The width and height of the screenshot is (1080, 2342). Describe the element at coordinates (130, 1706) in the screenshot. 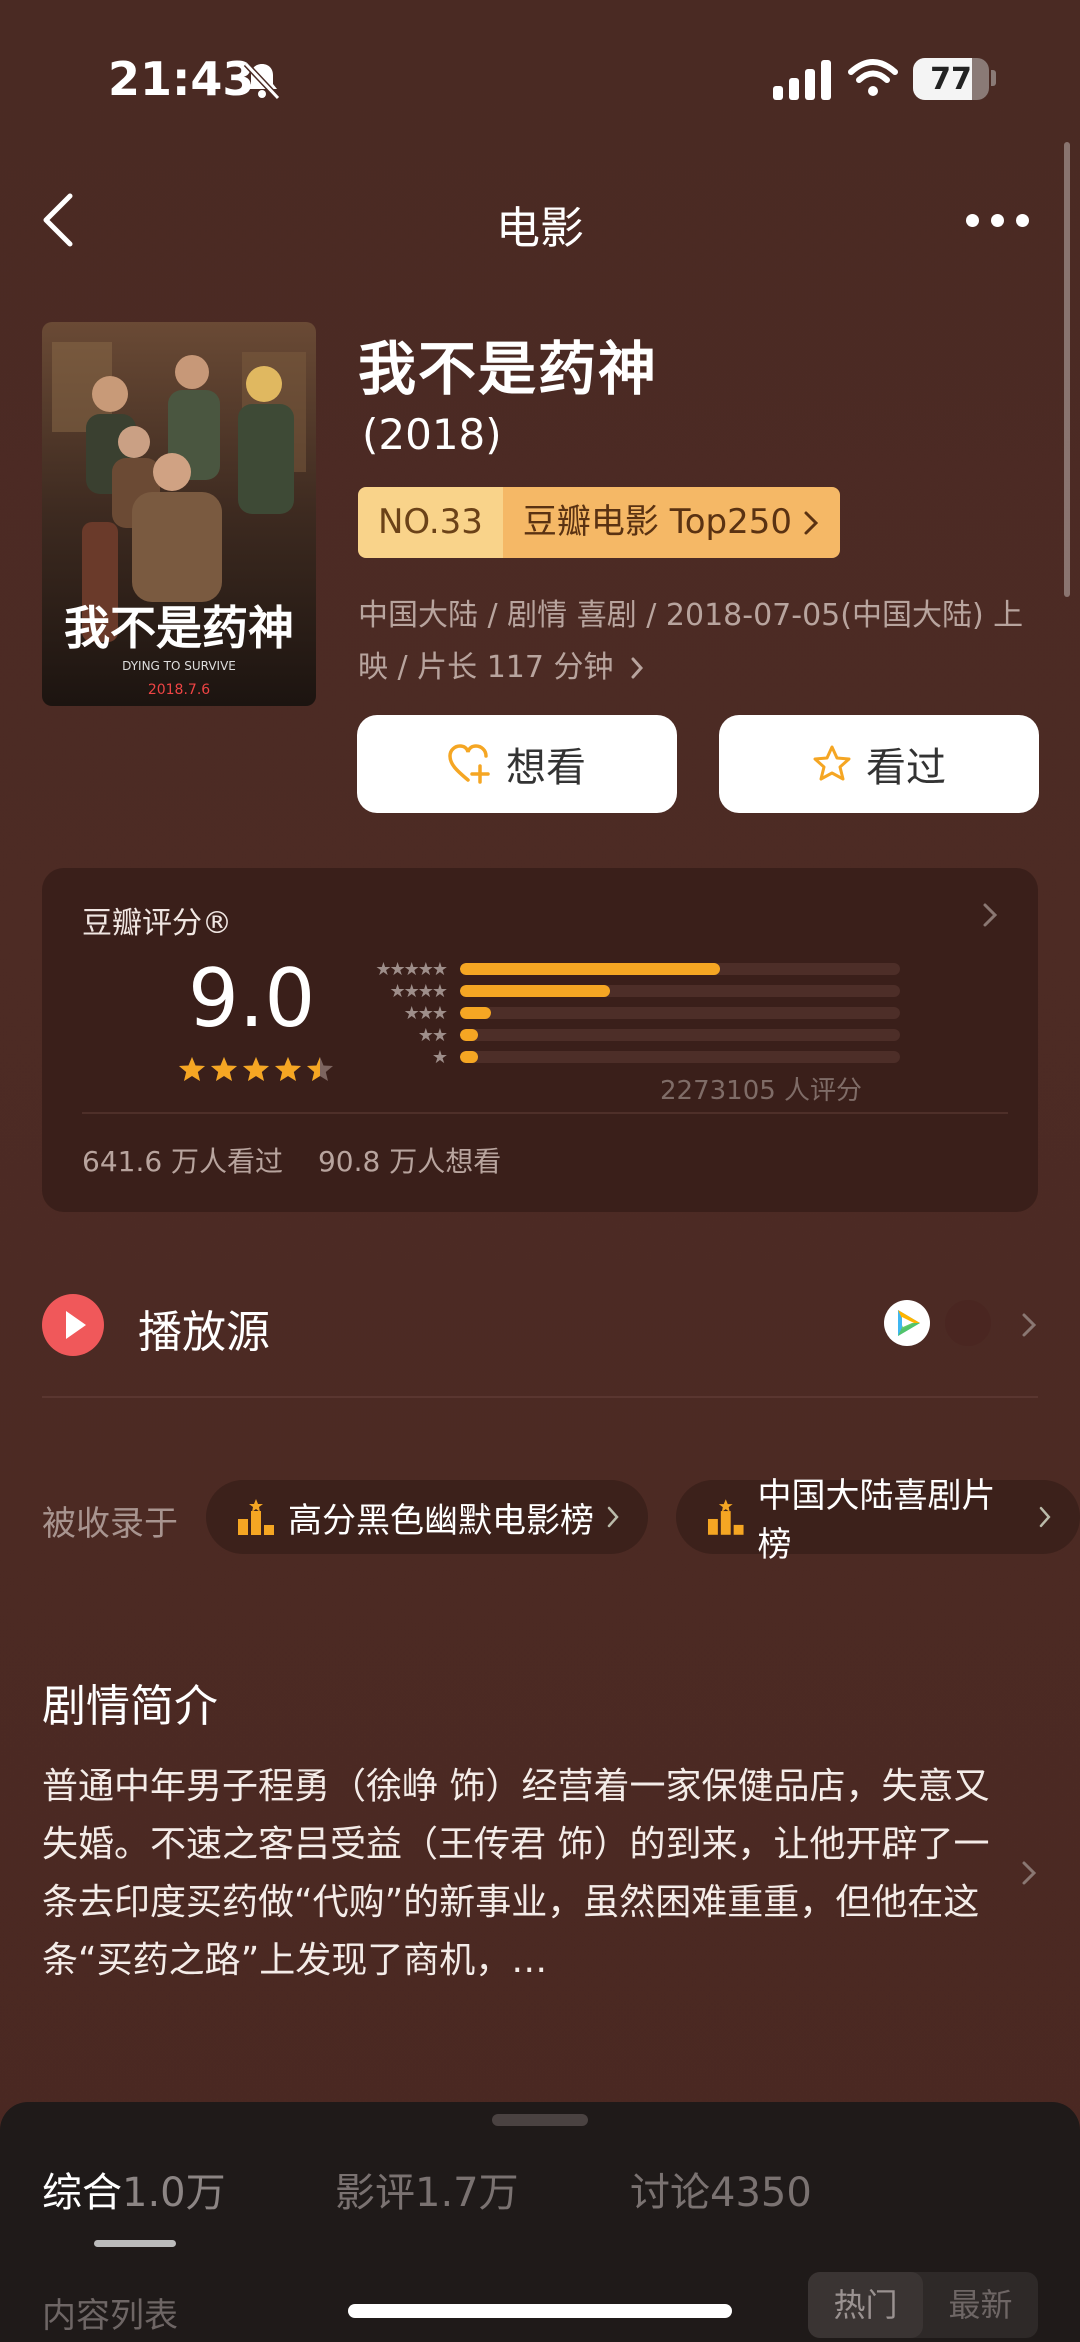

I see `synopsis-heading: 剧情简介` at that location.